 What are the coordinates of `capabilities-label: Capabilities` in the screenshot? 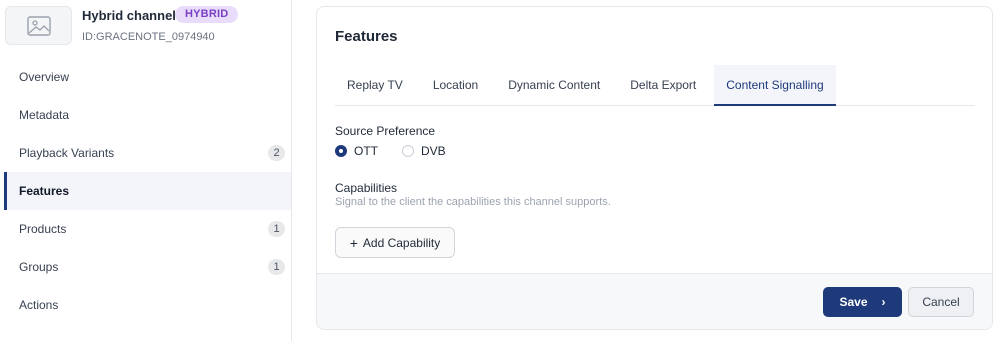 It's located at (366, 188).